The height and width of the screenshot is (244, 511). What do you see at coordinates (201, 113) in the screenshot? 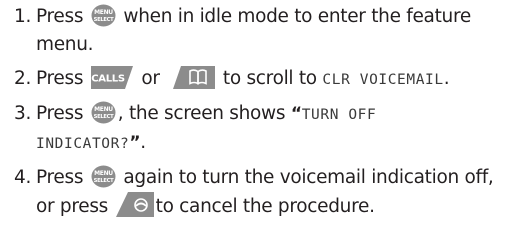
I see `step-text-rest: , the screen shows` at bounding box center [201, 113].